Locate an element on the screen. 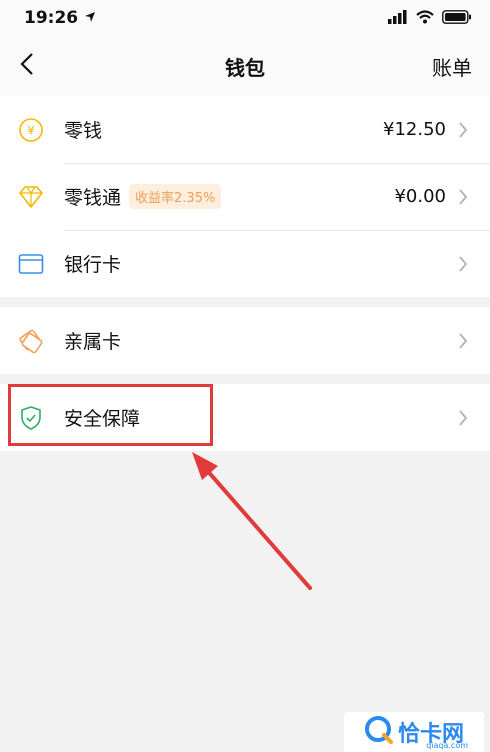  yield-rate-badge: 收益率2.35% is located at coordinates (175, 196).